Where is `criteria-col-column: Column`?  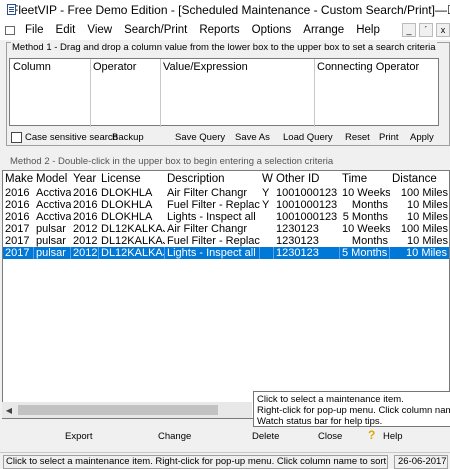
criteria-col-column: Column is located at coordinates (32, 67).